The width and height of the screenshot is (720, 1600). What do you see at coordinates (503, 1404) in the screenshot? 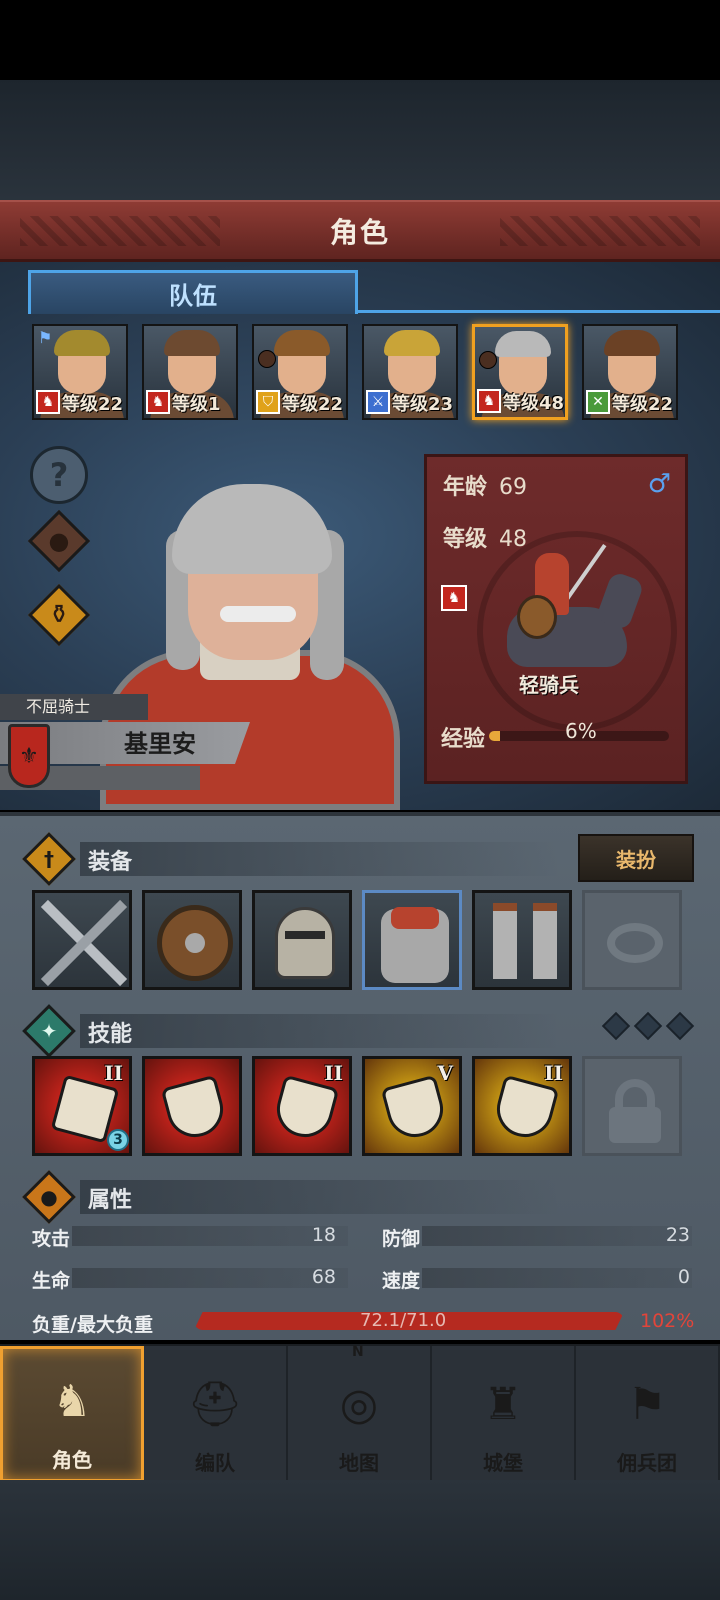
I see `castle-icon: ♜` at bounding box center [503, 1404].